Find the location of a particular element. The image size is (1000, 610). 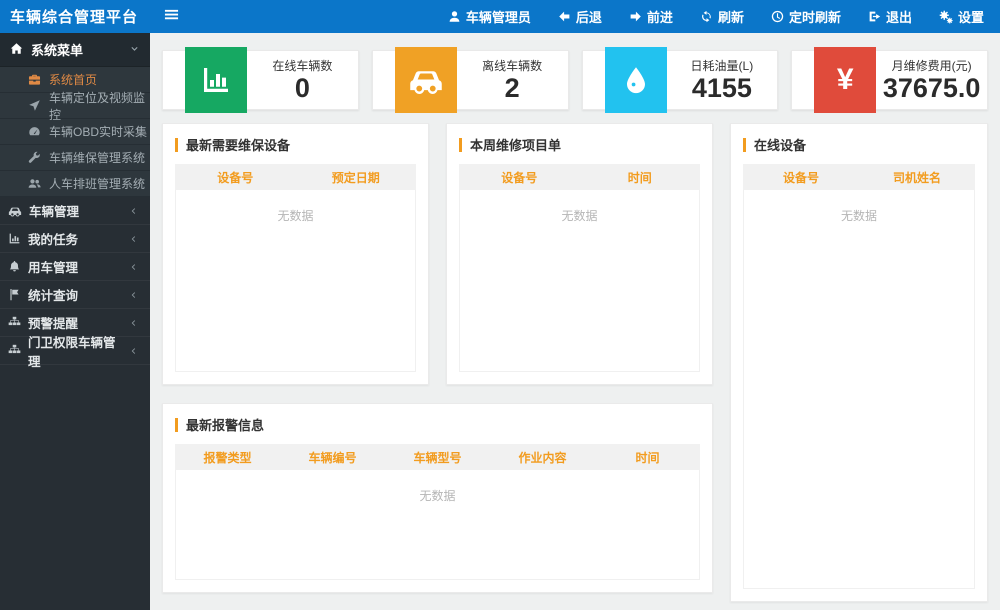

sidebar-item-vehicle-location-video: 车辆定位及视频监控 is located at coordinates (75, 106).